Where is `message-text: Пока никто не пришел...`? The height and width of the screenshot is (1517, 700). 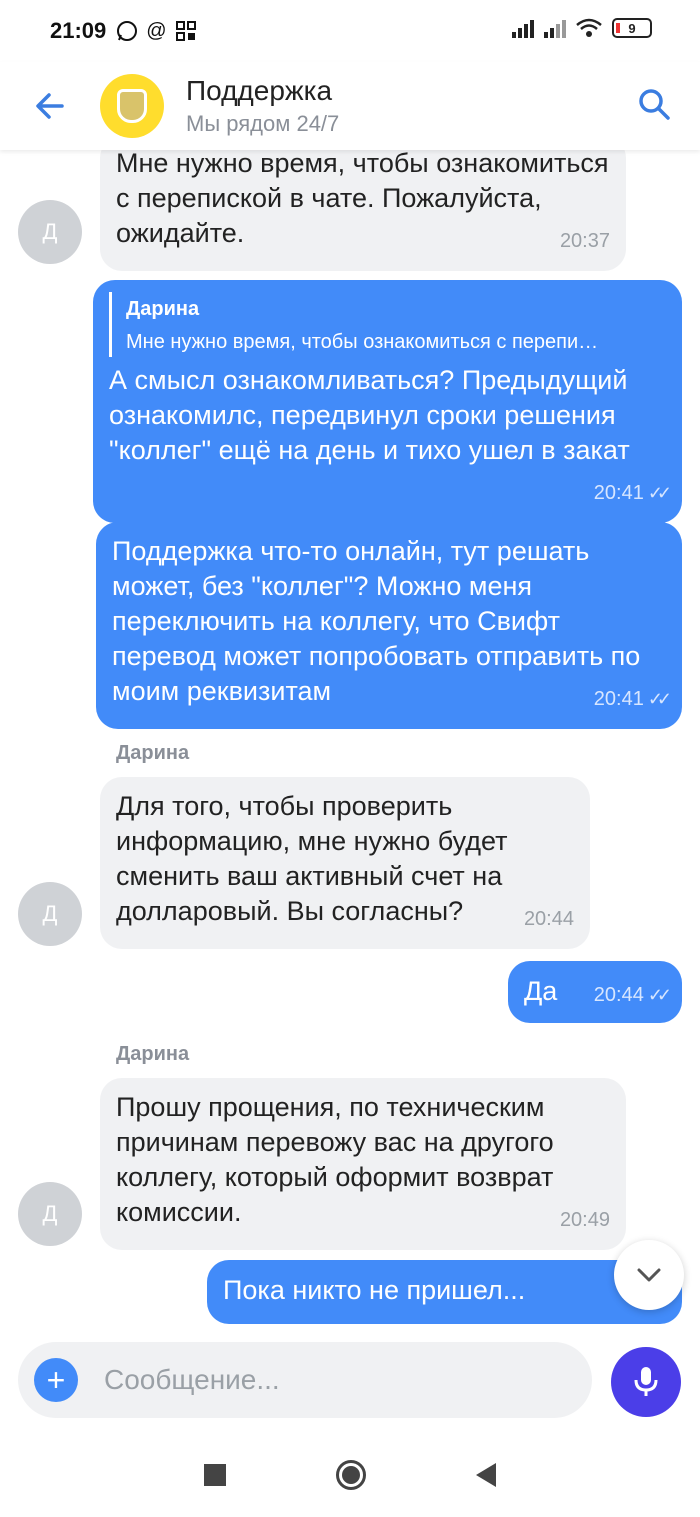 message-text: Пока никто не пришел... is located at coordinates (374, 1290).